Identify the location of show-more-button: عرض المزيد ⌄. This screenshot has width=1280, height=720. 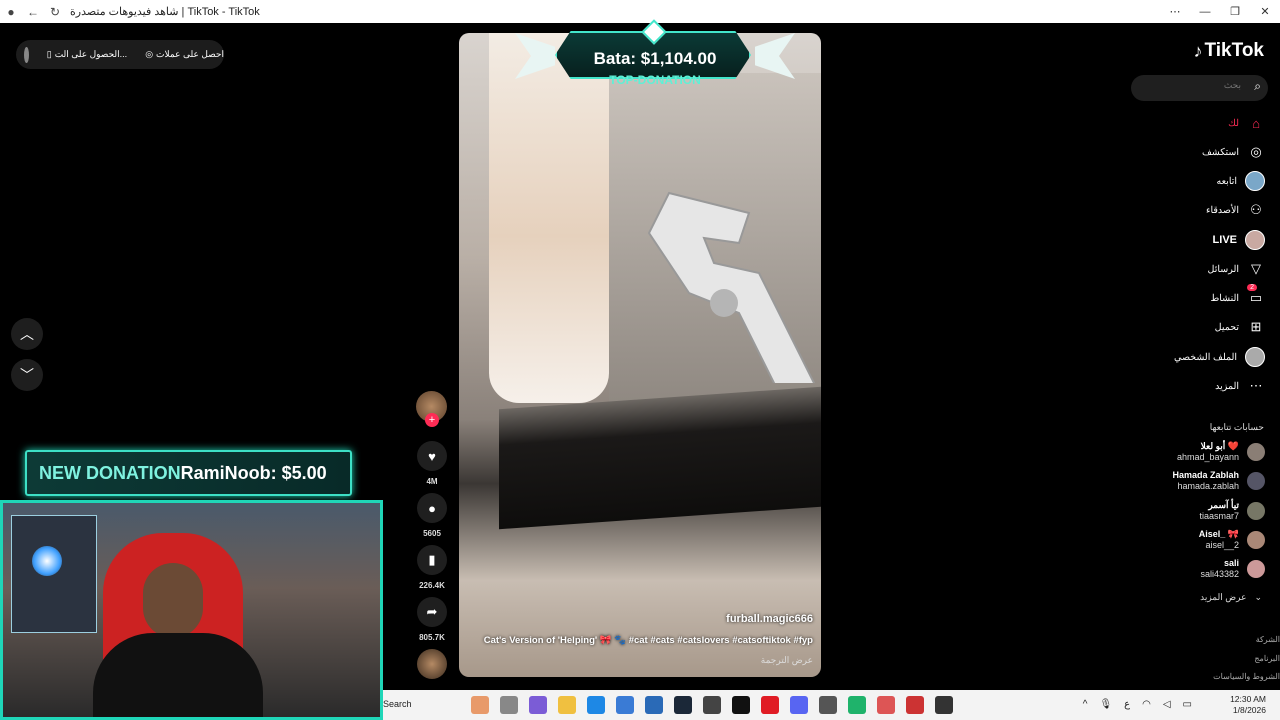
(1231, 597).